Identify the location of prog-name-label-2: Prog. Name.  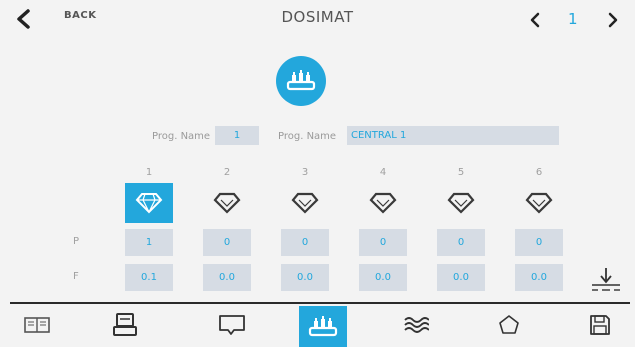
(307, 136).